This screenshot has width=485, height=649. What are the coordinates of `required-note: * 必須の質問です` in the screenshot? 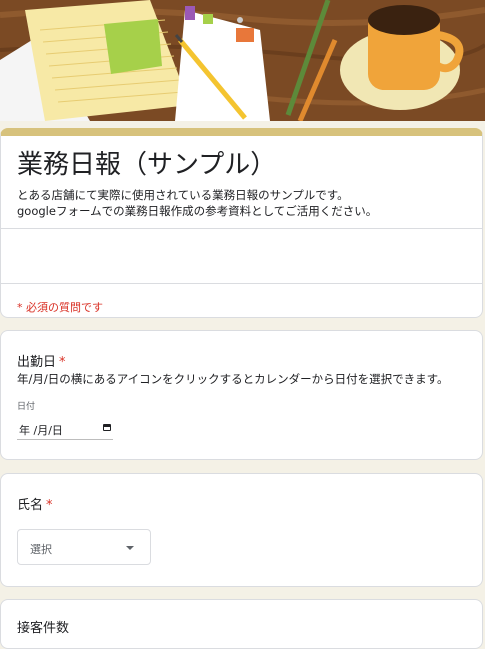 It's located at (60, 307).